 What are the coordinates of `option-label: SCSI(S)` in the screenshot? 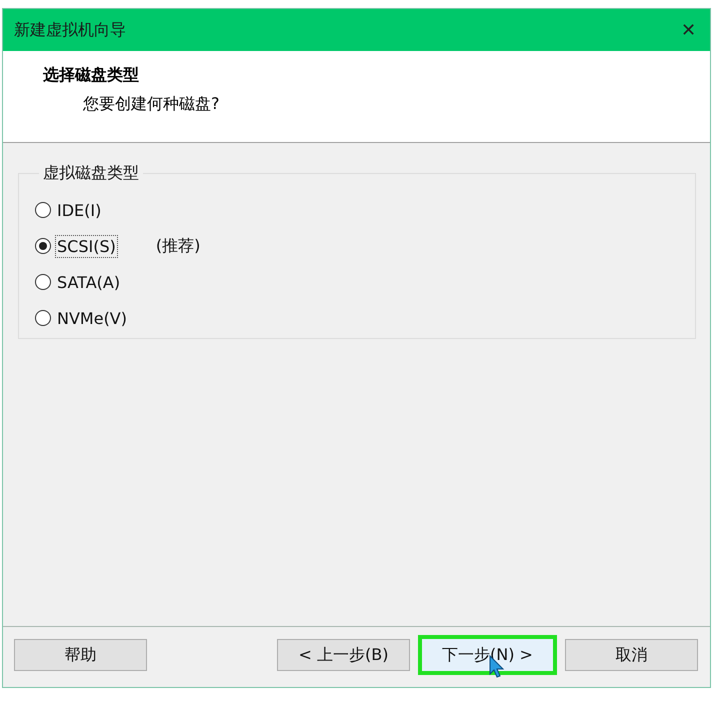 It's located at (86, 246).